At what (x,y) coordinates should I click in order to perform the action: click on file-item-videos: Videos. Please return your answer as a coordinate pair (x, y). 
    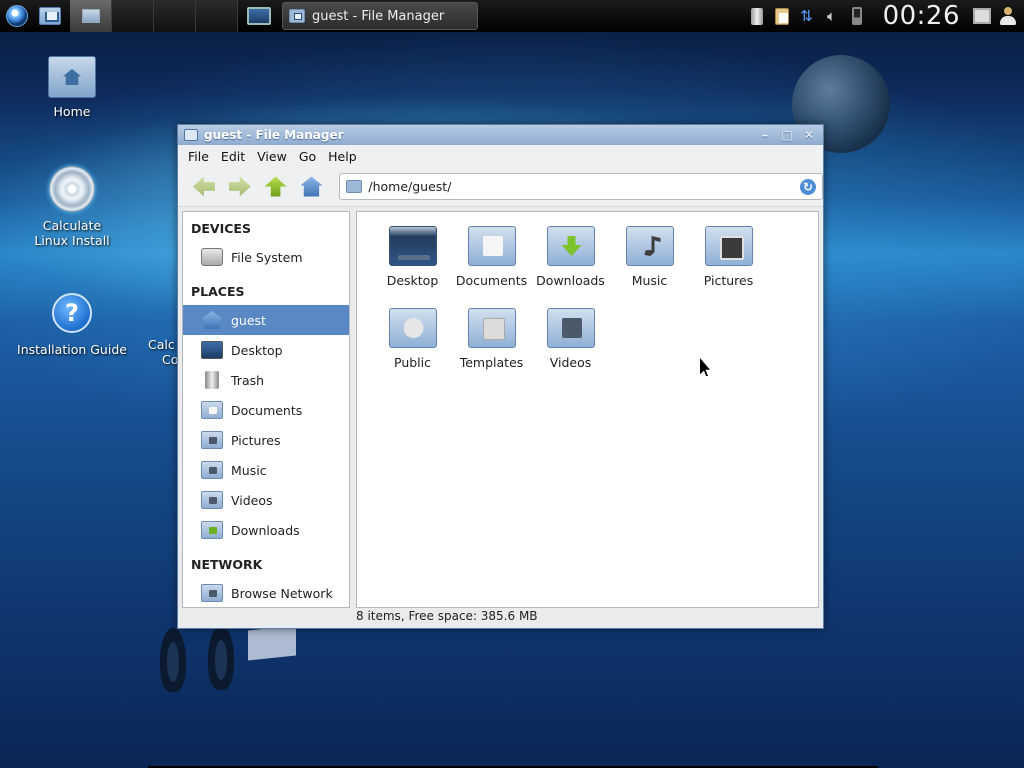
    Looking at the image, I should click on (570, 345).